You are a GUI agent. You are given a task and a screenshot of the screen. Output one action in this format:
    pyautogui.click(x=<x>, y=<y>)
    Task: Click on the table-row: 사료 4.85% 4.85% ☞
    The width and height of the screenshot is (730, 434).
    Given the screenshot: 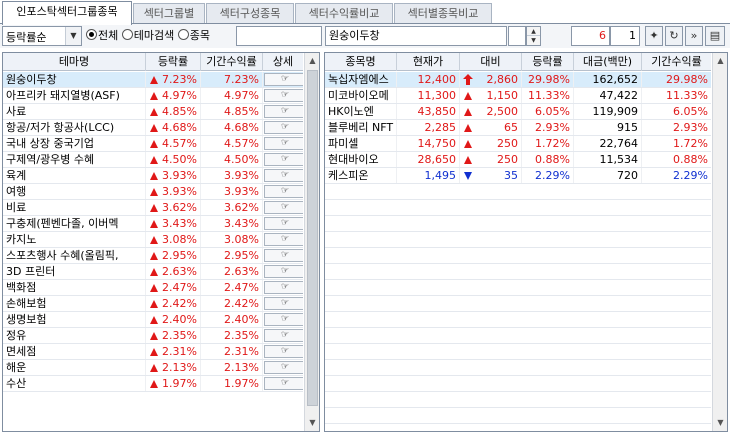 What is the action you would take?
    pyautogui.click(x=153, y=112)
    